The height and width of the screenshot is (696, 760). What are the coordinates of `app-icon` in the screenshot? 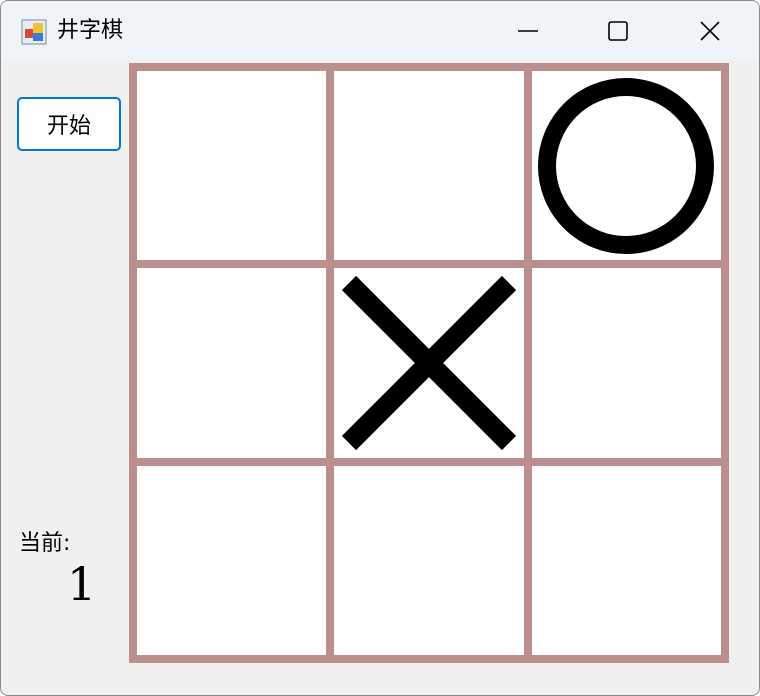 It's located at (34, 32).